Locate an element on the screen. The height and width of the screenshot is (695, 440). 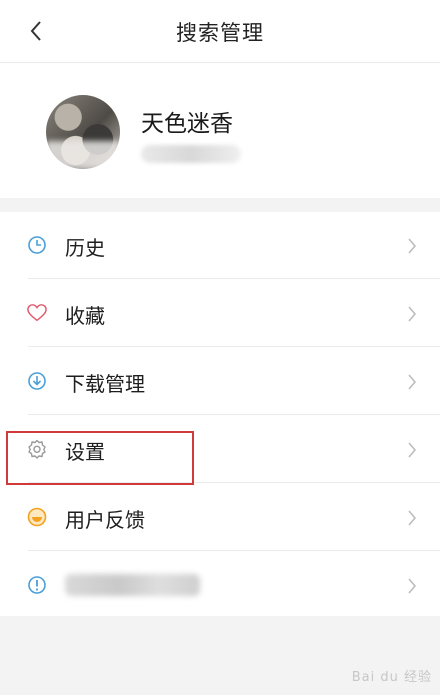
download-icon is located at coordinates (37, 381).